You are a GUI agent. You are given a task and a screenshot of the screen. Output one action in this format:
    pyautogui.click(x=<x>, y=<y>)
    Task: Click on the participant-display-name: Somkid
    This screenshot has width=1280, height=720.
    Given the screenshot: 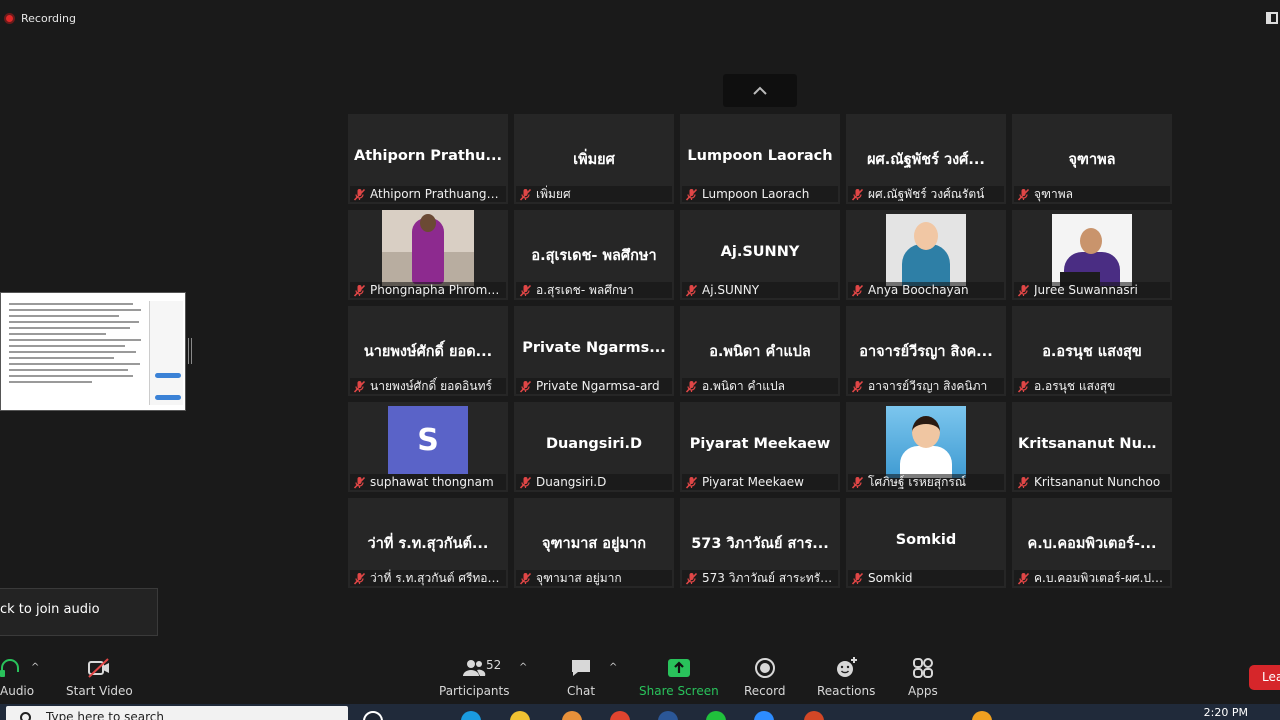 What is the action you would take?
    pyautogui.click(x=926, y=540)
    